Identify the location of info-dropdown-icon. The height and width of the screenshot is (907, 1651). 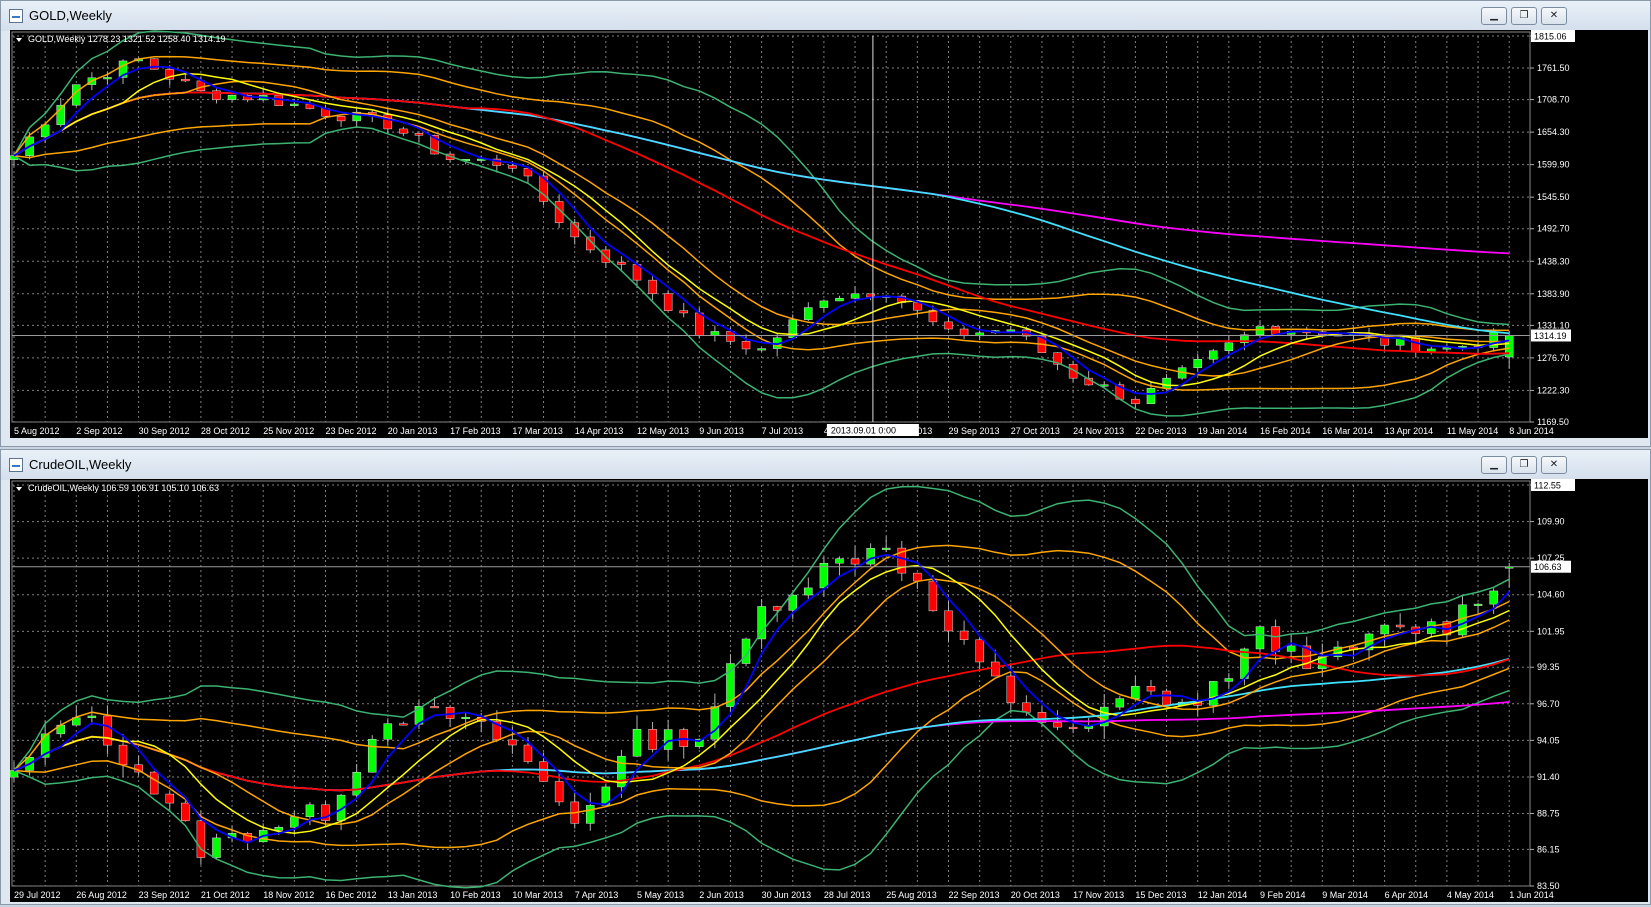
(19, 40).